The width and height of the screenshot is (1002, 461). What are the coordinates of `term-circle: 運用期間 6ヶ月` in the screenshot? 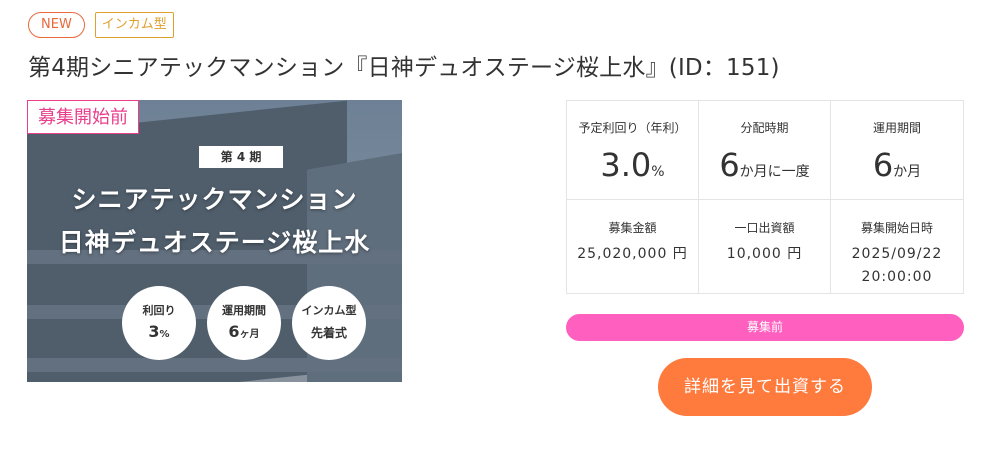 It's located at (244, 323).